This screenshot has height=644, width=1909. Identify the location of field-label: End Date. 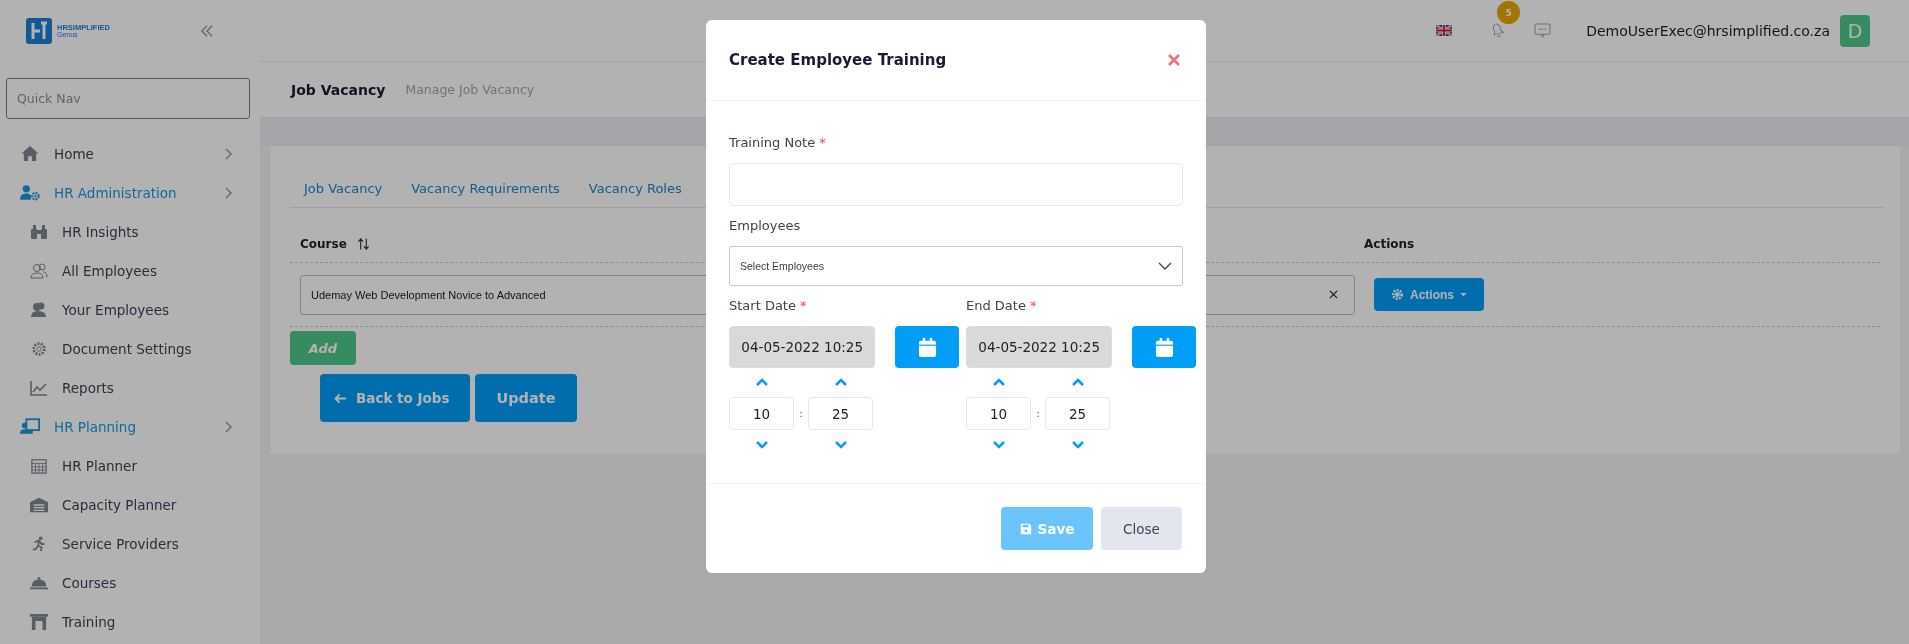
(996, 306).